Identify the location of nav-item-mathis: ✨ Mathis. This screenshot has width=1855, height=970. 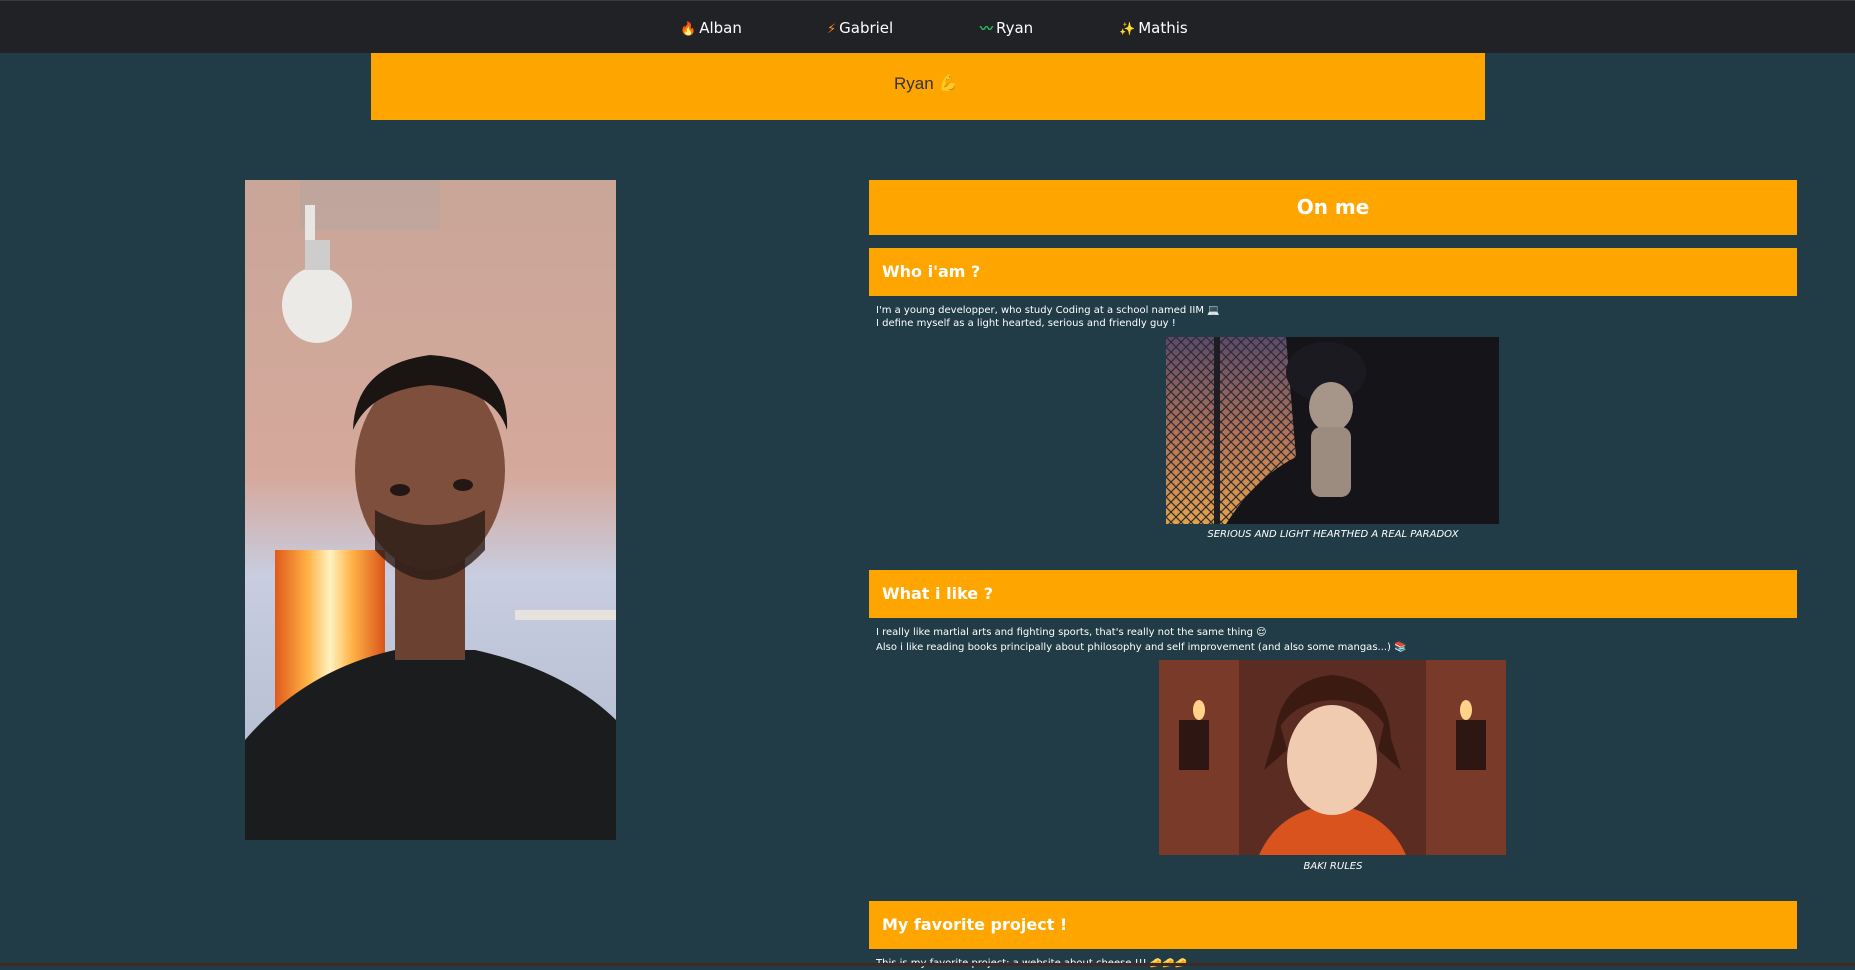
(1153, 29).